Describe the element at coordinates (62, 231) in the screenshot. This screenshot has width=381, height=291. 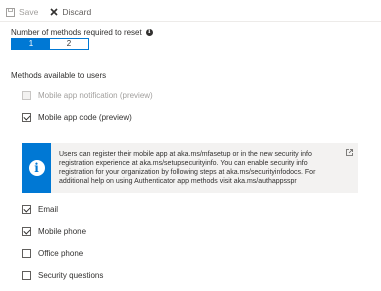
I see `method-label: Mobile phone` at that location.